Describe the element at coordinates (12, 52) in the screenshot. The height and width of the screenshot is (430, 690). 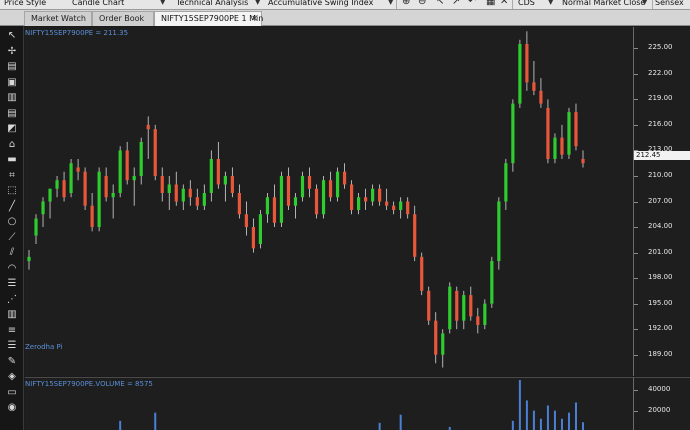
I see `crosshair-icon: ✢` at that location.